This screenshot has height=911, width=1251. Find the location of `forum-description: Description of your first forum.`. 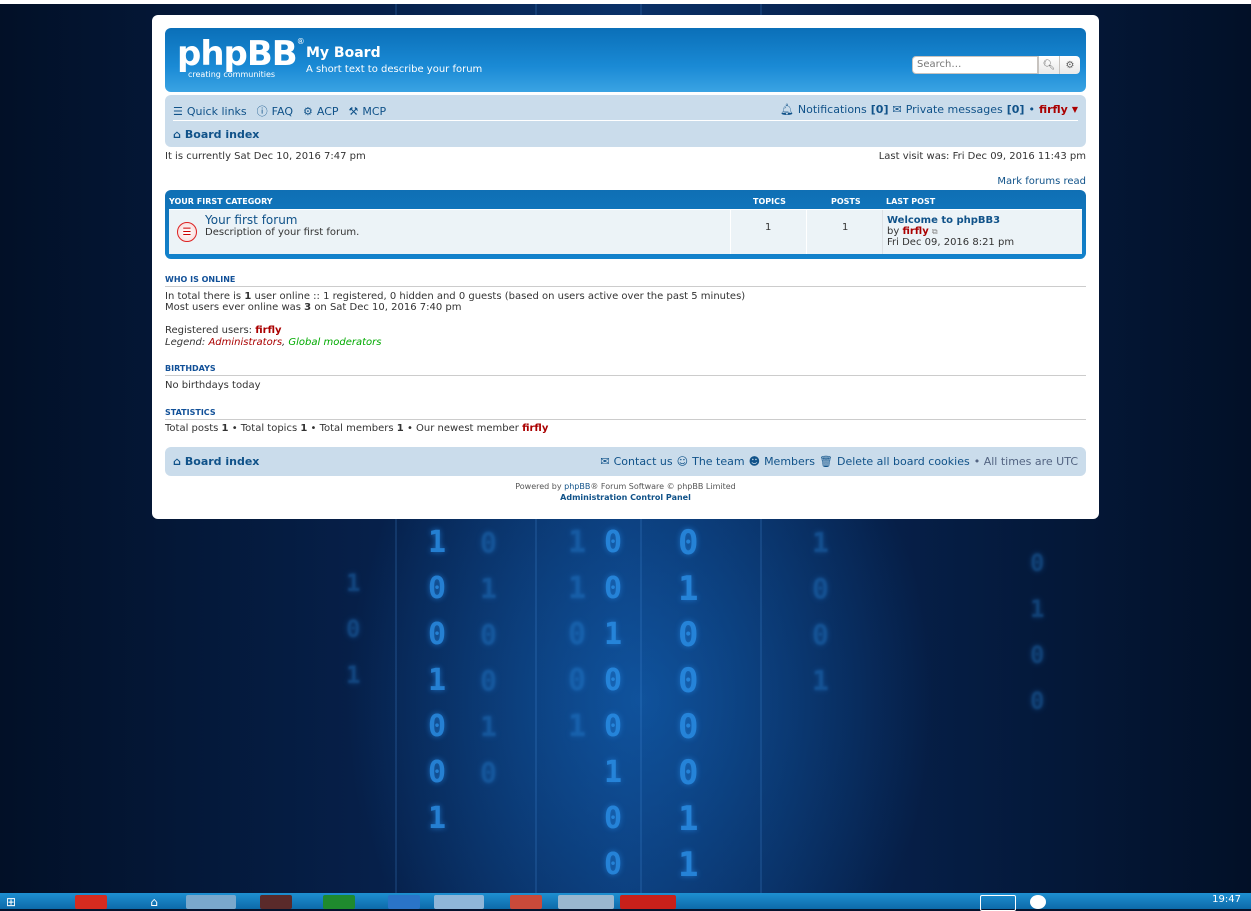

forum-description: Description of your first forum. is located at coordinates (282, 232).